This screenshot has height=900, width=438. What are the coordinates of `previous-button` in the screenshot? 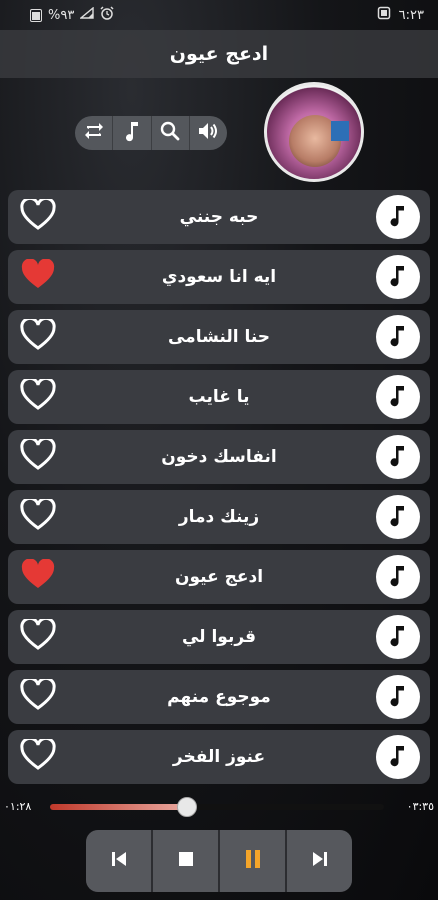 It's located at (119, 861).